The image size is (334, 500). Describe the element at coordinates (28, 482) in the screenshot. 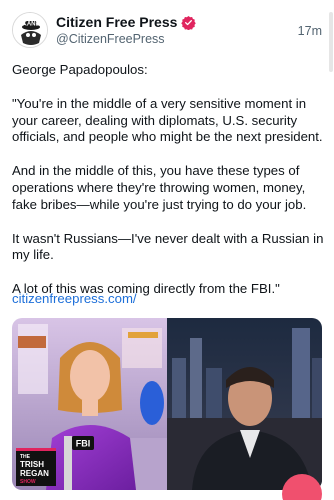

I see `show-logo-line: SHOW` at that location.